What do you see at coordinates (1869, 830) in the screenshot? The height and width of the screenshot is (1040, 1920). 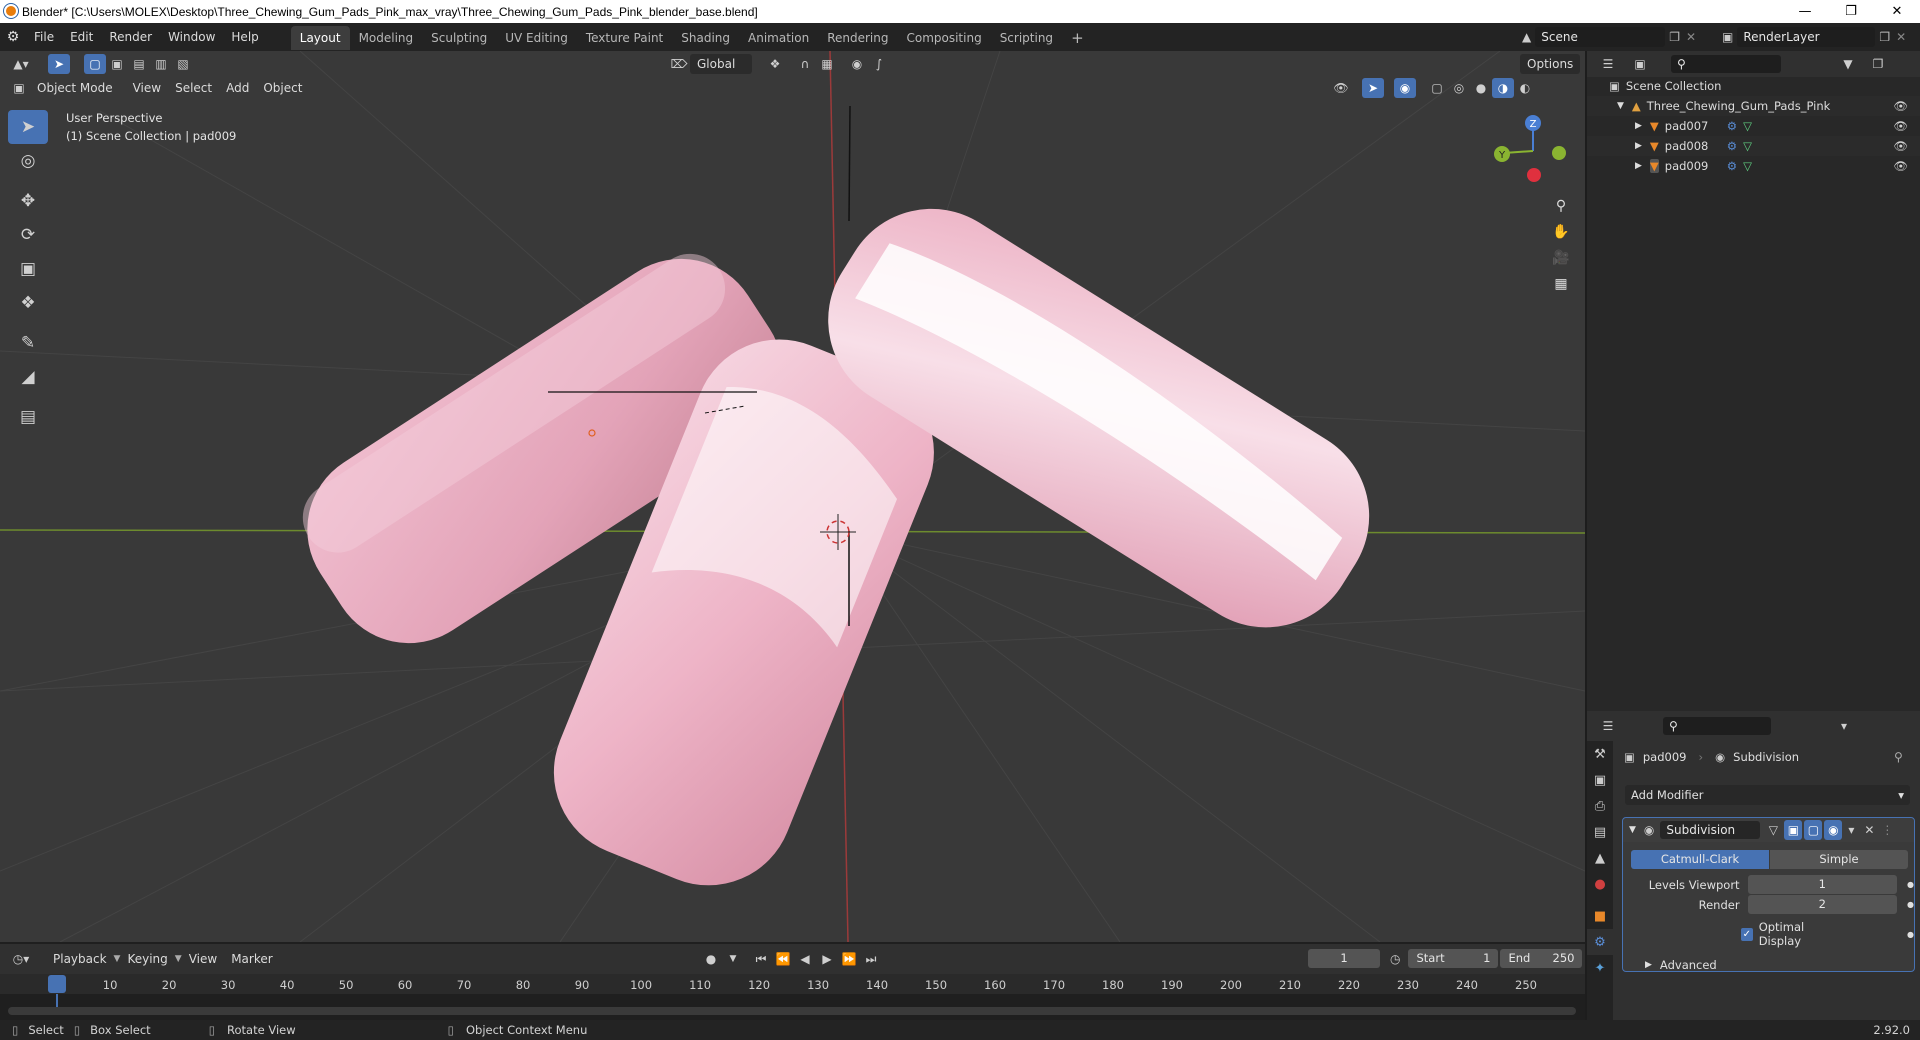 I see `remove-modifier-icon: ✕` at bounding box center [1869, 830].